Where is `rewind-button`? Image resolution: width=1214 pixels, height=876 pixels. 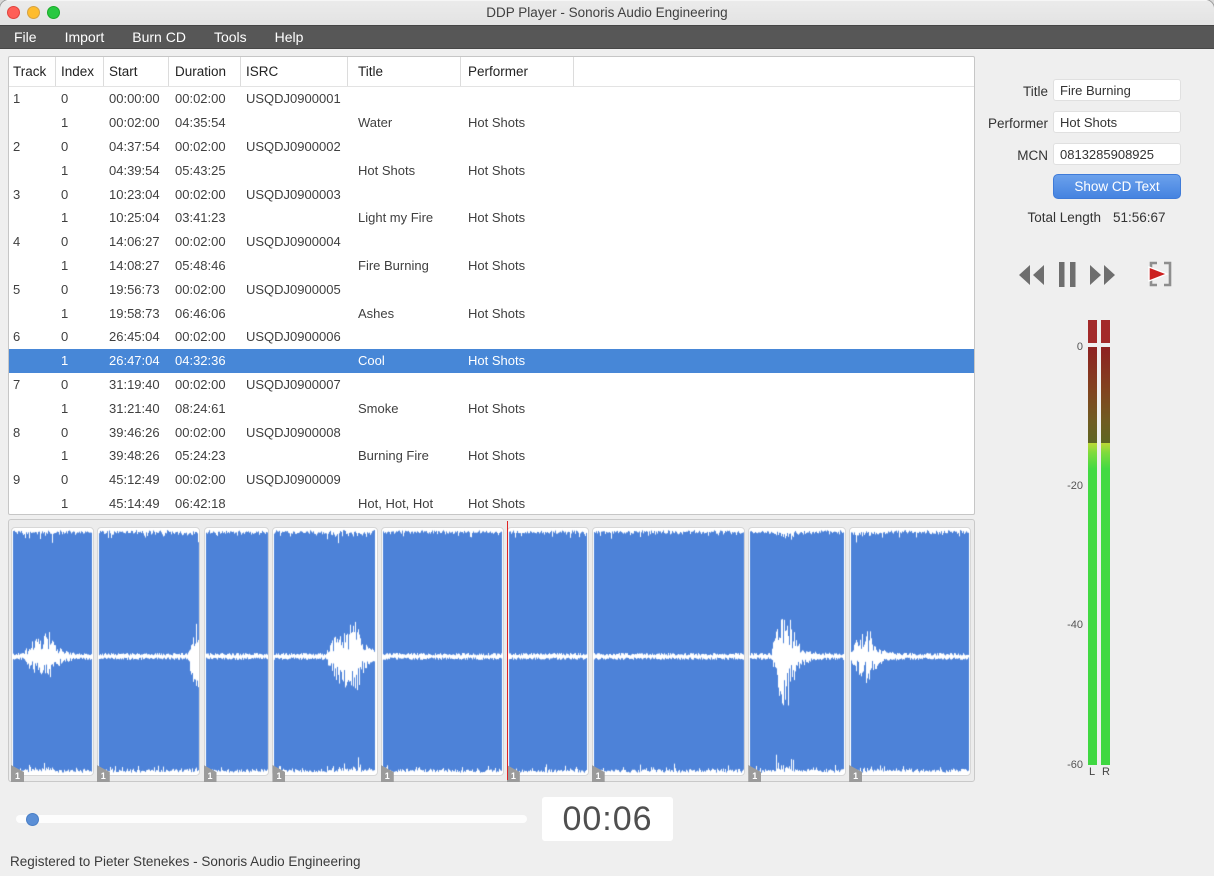
rewind-button is located at coordinates (1031, 276).